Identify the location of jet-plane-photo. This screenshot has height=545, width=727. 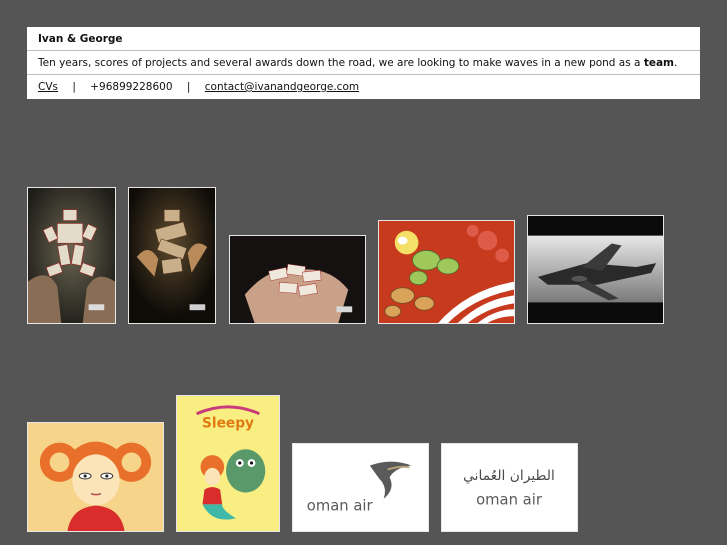
(595, 269).